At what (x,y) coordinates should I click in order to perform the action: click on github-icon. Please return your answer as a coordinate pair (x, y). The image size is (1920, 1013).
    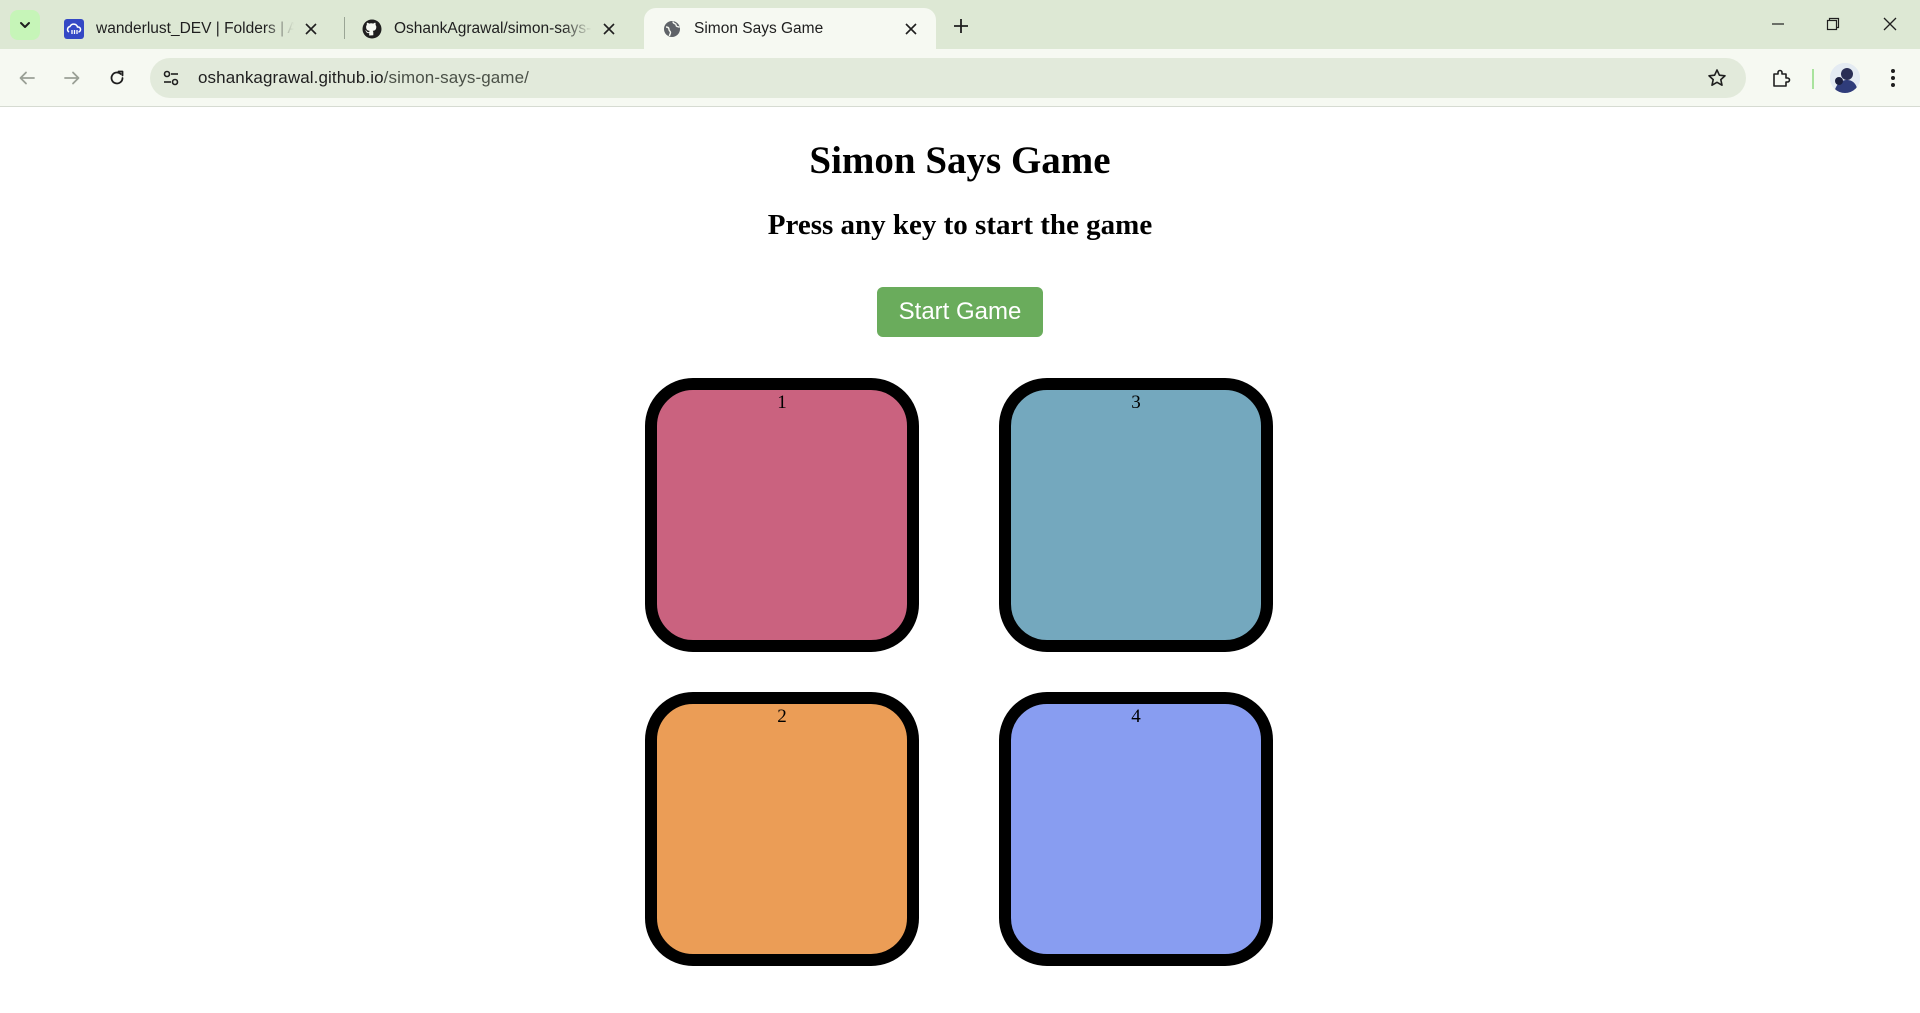
    Looking at the image, I should click on (372, 29).